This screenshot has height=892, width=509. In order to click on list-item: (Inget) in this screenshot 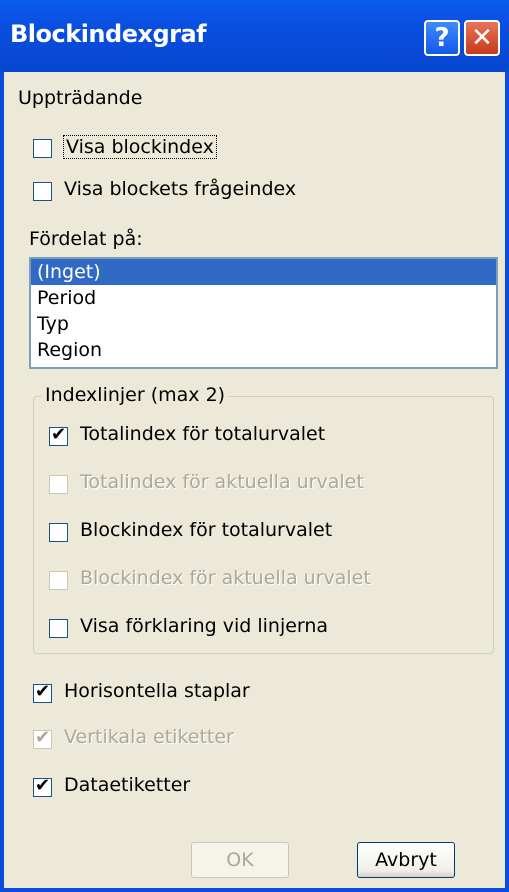, I will do `click(263, 272)`.